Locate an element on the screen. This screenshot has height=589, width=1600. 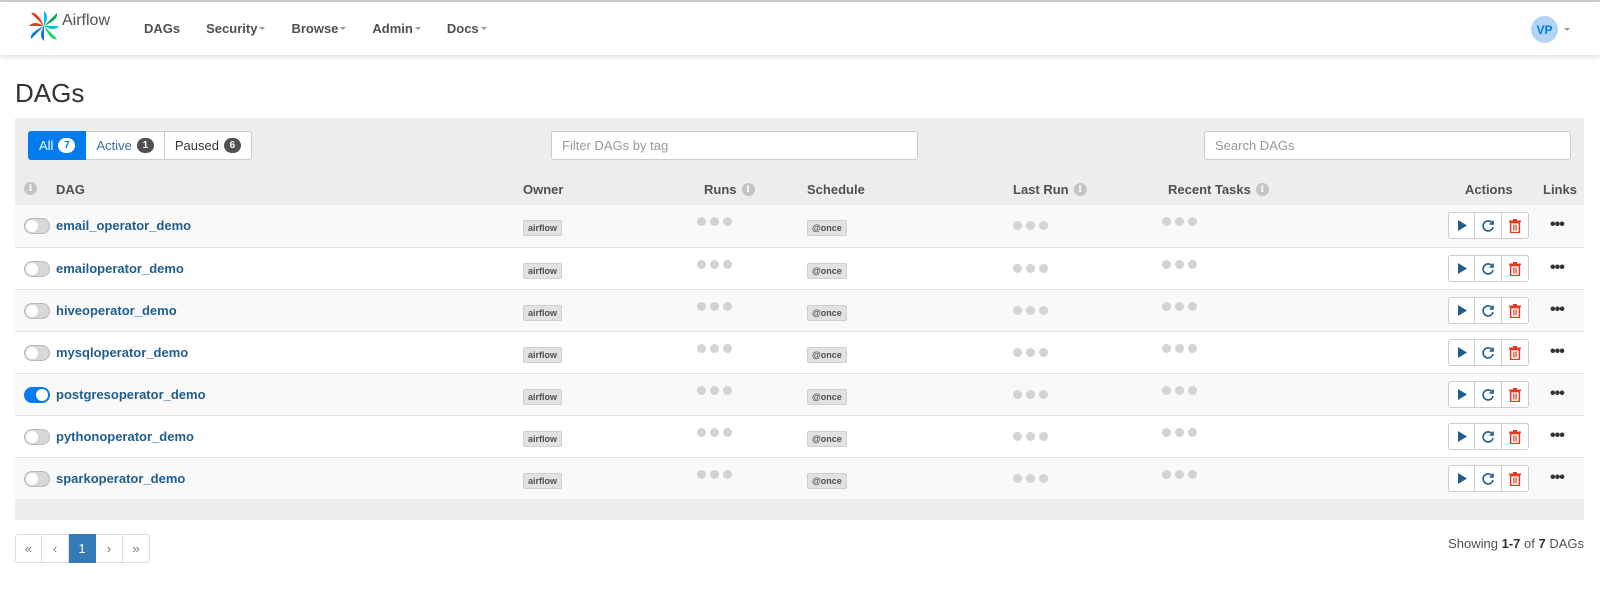
page-last-button: » is located at coordinates (136, 548).